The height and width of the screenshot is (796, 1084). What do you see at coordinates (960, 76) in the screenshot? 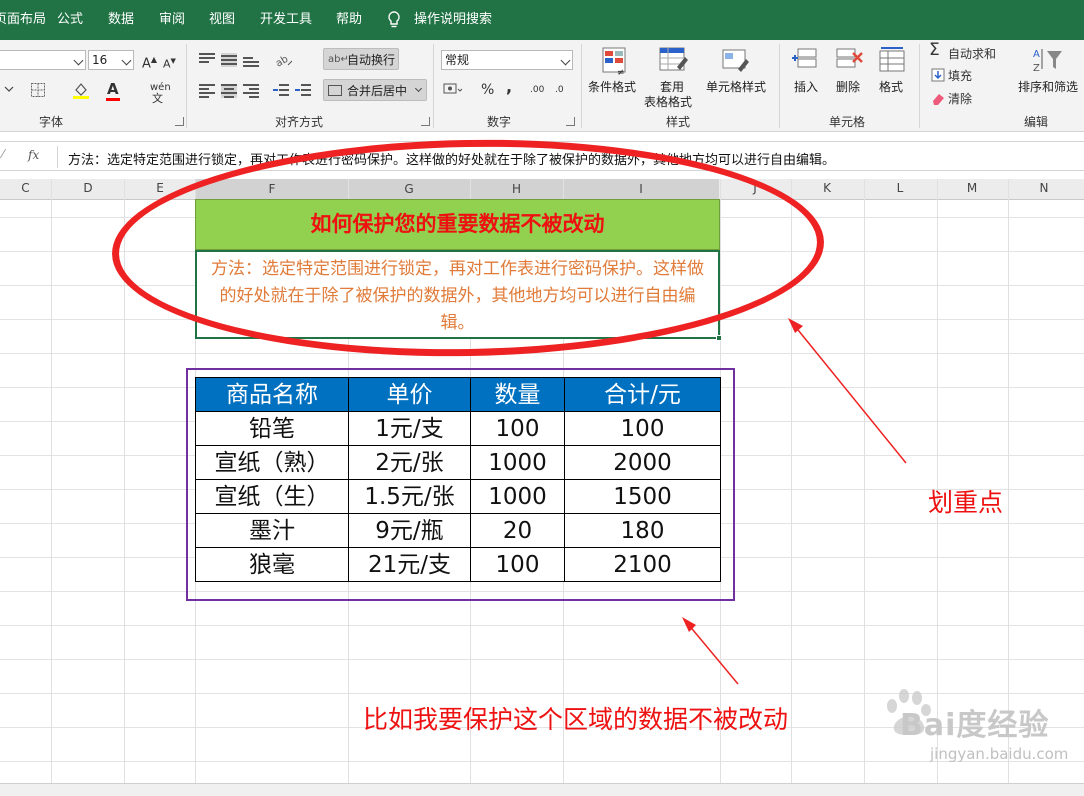
I see `fill-label: 填充` at bounding box center [960, 76].